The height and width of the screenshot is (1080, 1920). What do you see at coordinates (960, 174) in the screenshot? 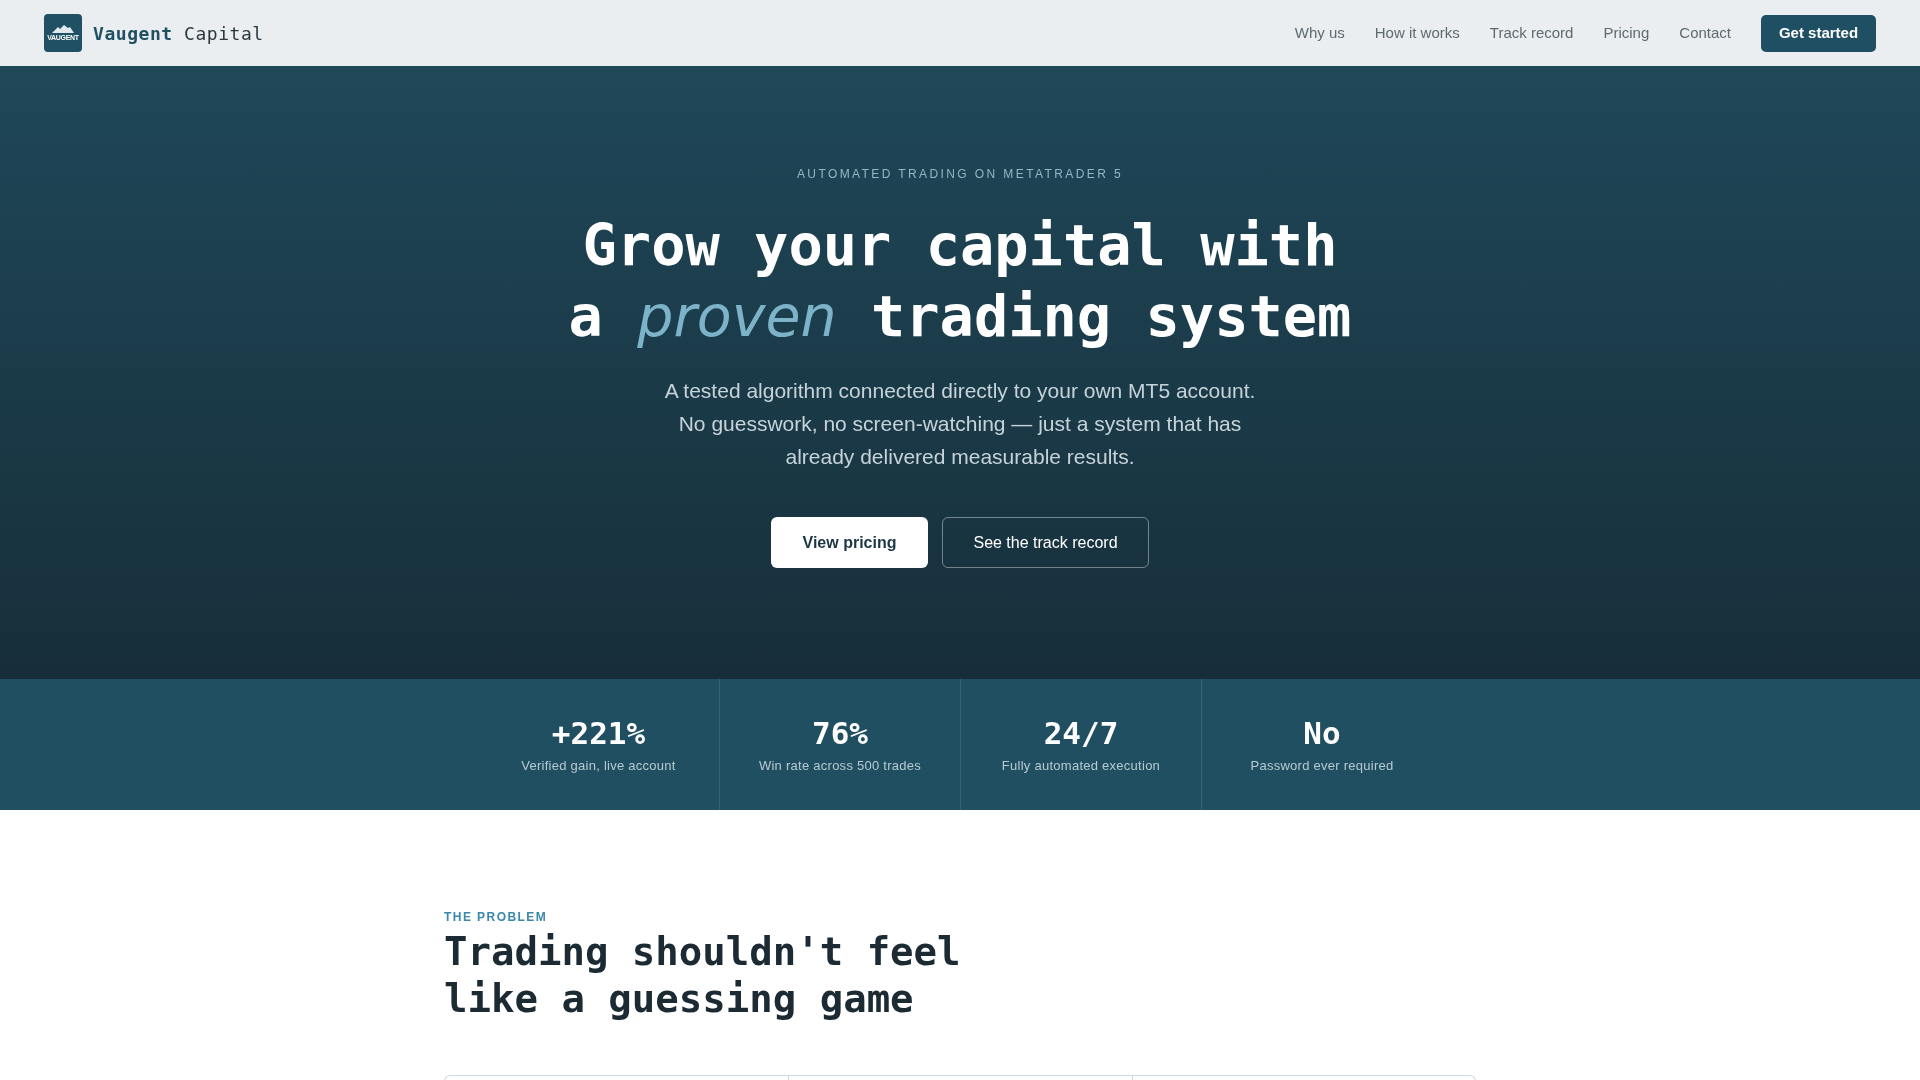
I see `hero-eyebrow: AUTOMATED TRADING ON METATRADER 5` at bounding box center [960, 174].